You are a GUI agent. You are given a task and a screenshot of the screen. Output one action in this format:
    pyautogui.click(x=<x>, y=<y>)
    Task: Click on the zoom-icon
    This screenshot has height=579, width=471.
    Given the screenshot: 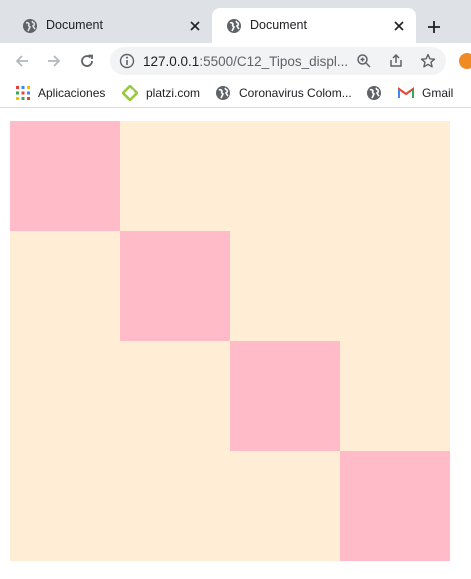 What is the action you would take?
    pyautogui.click(x=364, y=61)
    